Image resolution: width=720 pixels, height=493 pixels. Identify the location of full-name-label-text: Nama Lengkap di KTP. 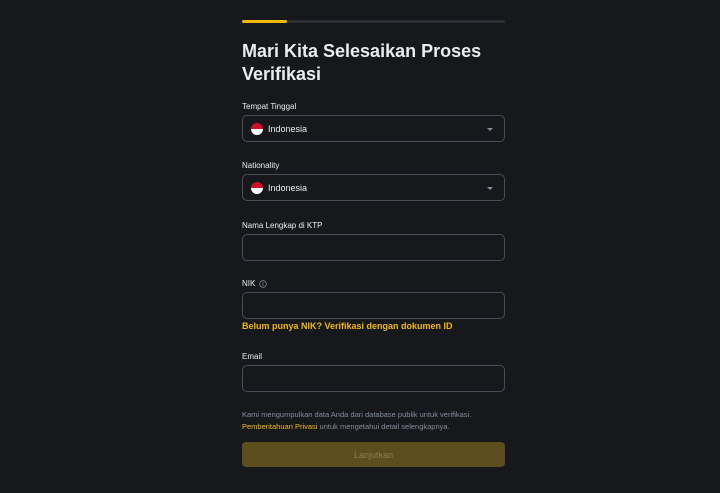
(282, 225).